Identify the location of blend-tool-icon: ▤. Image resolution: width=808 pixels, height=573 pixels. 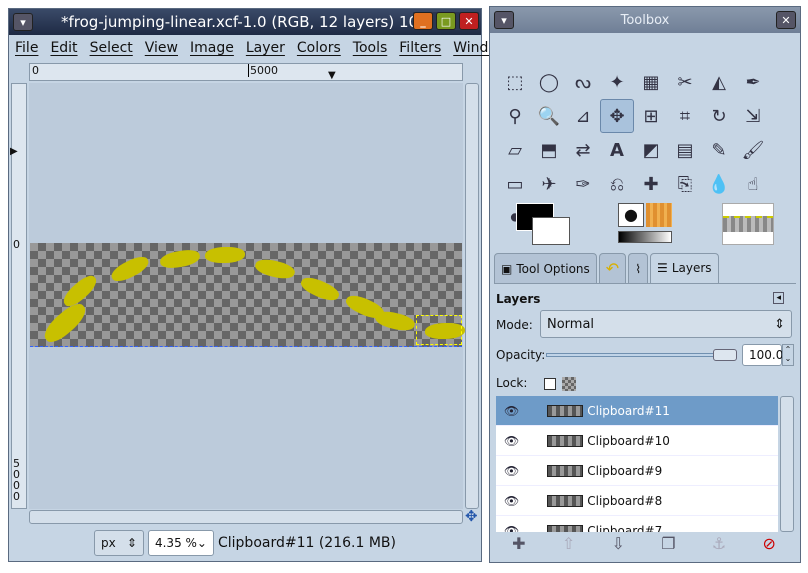
(685, 150).